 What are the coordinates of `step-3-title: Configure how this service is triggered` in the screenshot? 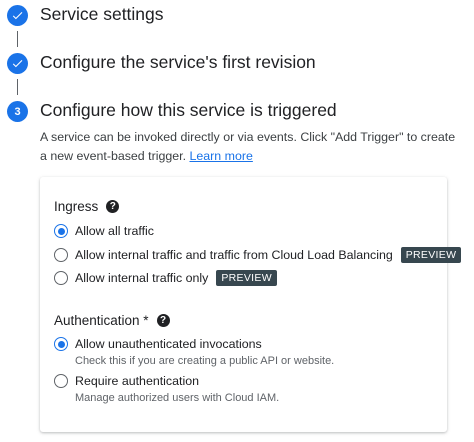 It's located at (188, 110).